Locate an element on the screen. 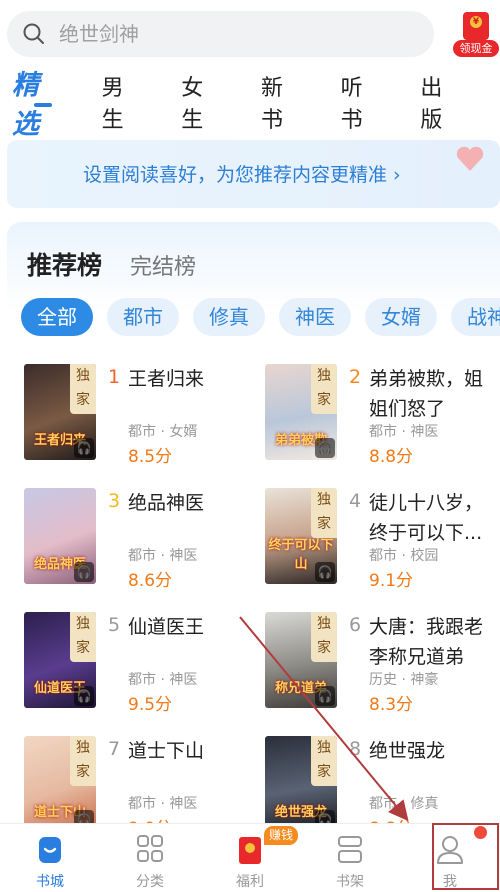  rank-number: 1 is located at coordinates (114, 377).